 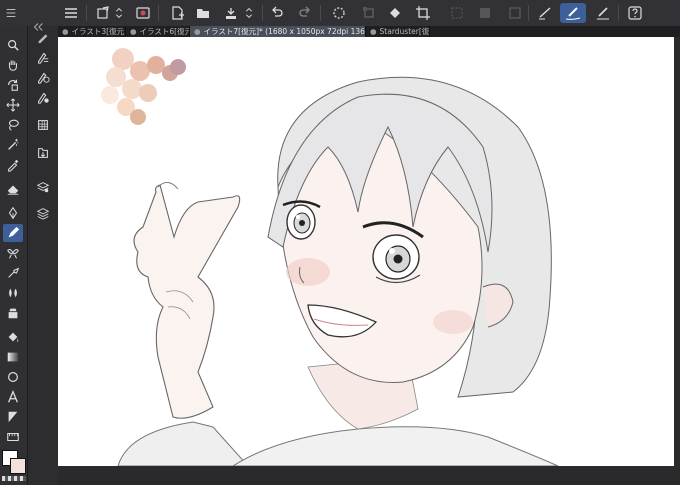 I want to click on figure-tool-icon, so click(x=13, y=377).